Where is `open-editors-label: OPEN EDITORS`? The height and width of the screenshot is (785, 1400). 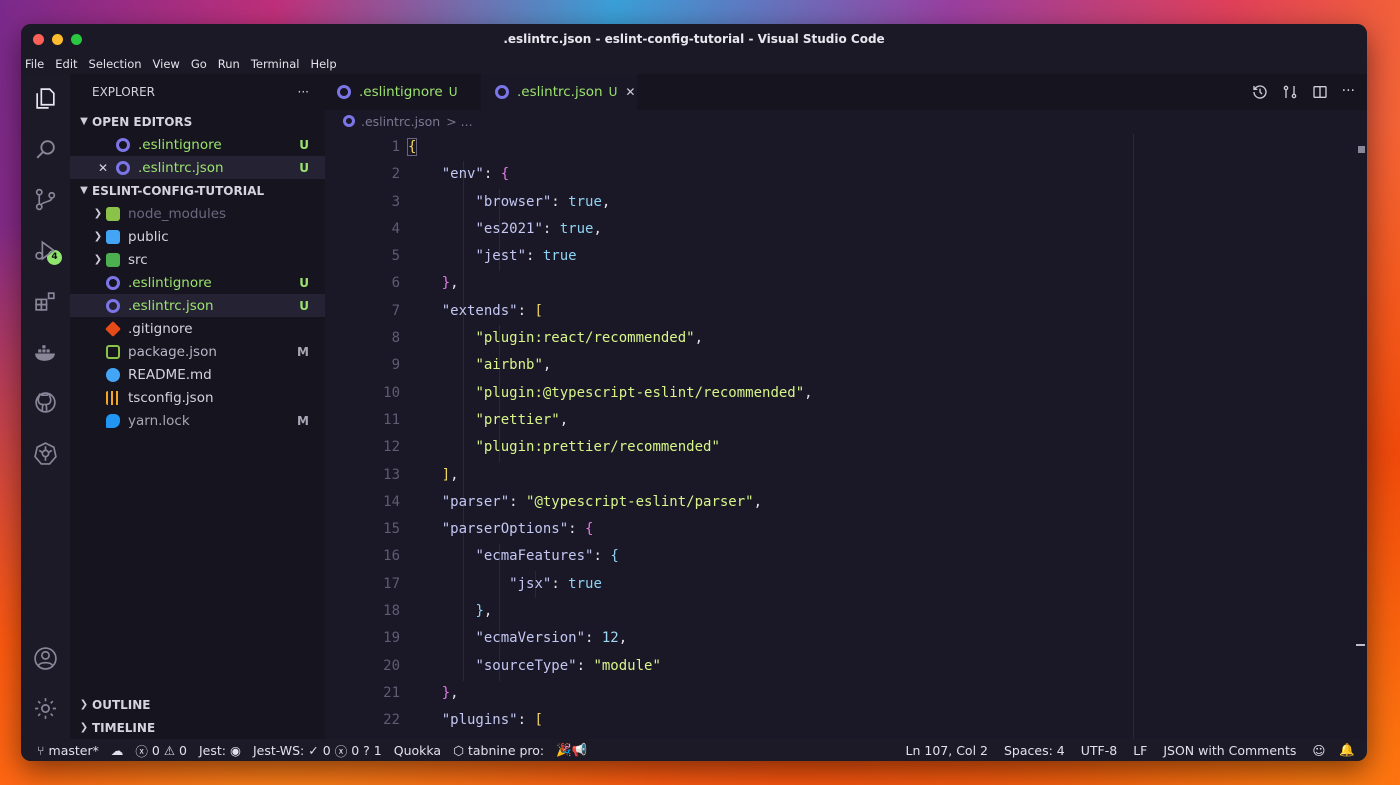 open-editors-label: OPEN EDITORS is located at coordinates (142, 121).